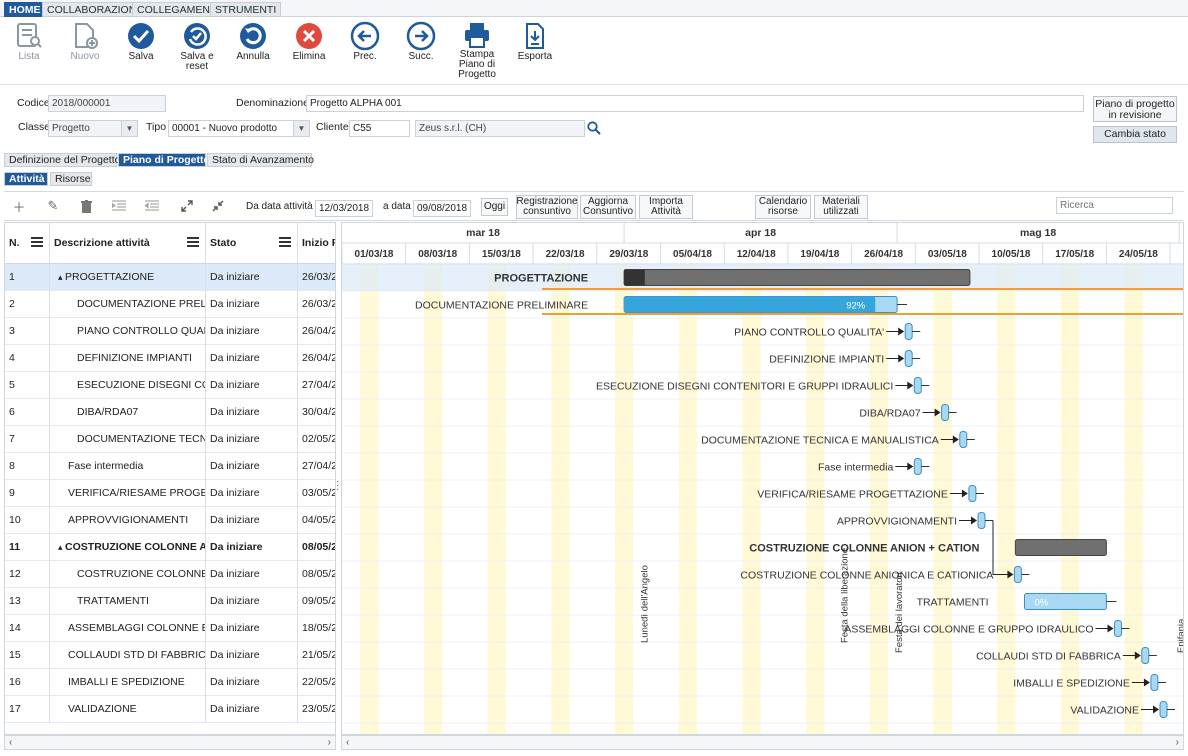  What do you see at coordinates (170, 520) in the screenshot?
I see `table-row: 10 APPROVVIGIONAMENTI Da iniziare 04/05/2` at bounding box center [170, 520].